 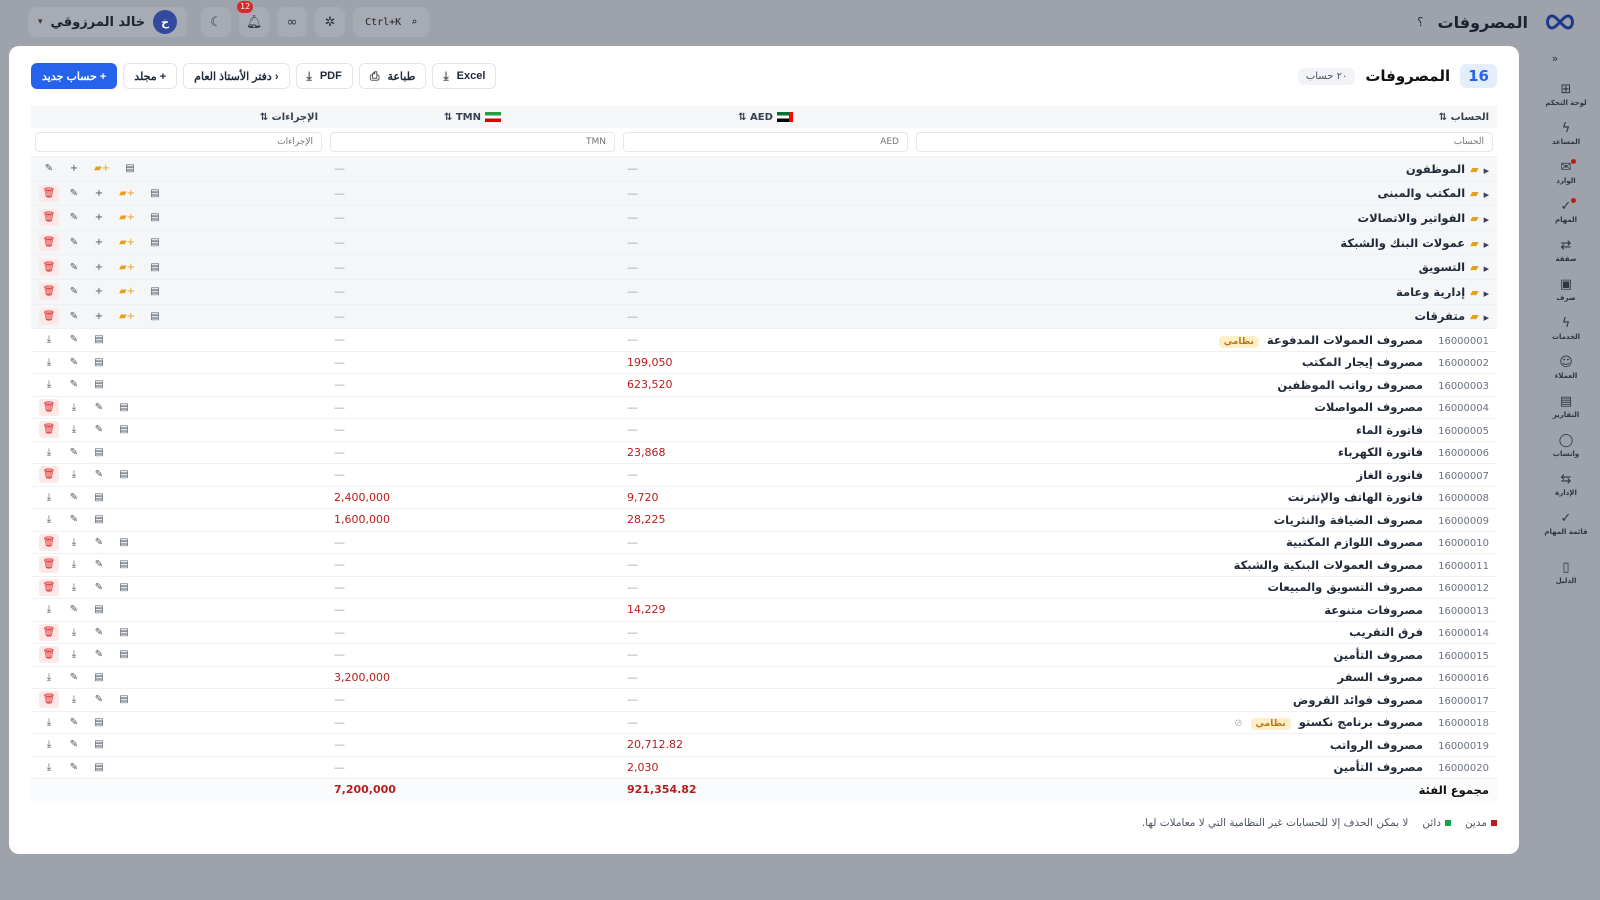 What do you see at coordinates (765, 142) in the screenshot?
I see `aed-filter-input` at bounding box center [765, 142].